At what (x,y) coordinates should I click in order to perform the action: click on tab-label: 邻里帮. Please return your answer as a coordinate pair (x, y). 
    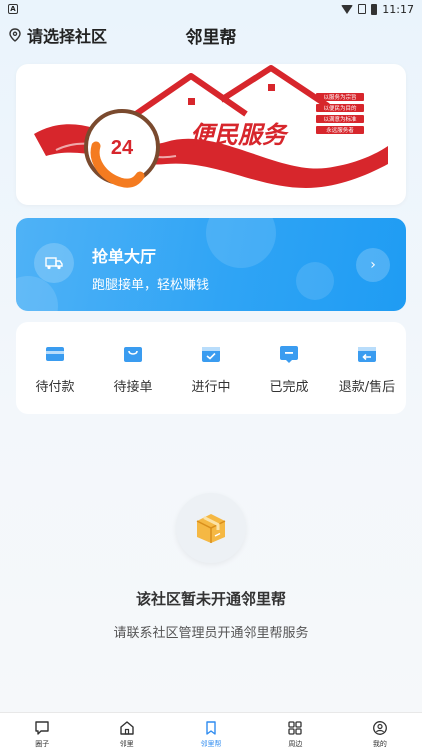
    Looking at the image, I should click on (211, 744).